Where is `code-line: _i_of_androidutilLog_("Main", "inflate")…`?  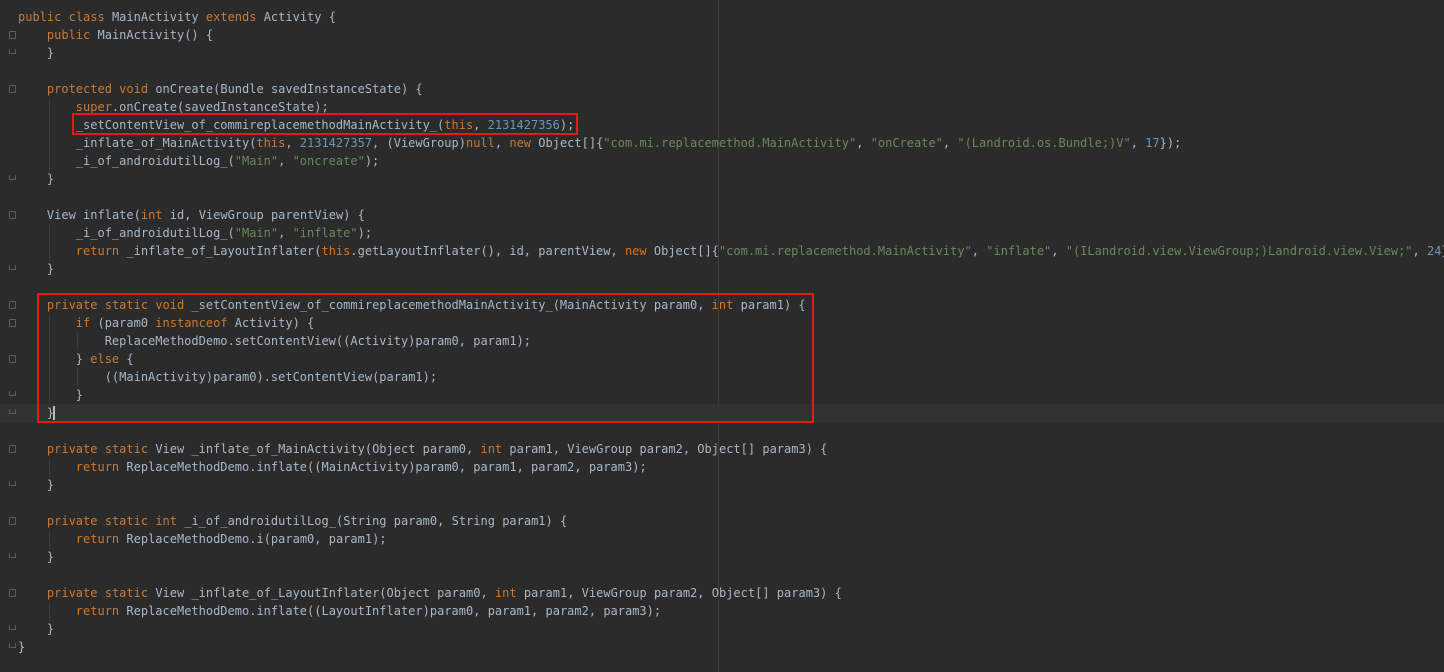 code-line: _i_of_androidutilLog_("Main", "inflate")… is located at coordinates (195, 233).